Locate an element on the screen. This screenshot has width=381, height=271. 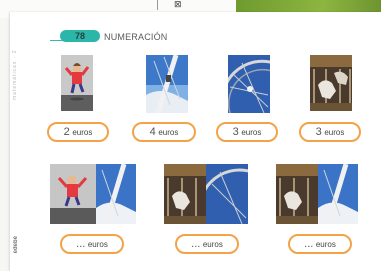
price-pill-1: 2 euros is located at coordinates (78, 132).